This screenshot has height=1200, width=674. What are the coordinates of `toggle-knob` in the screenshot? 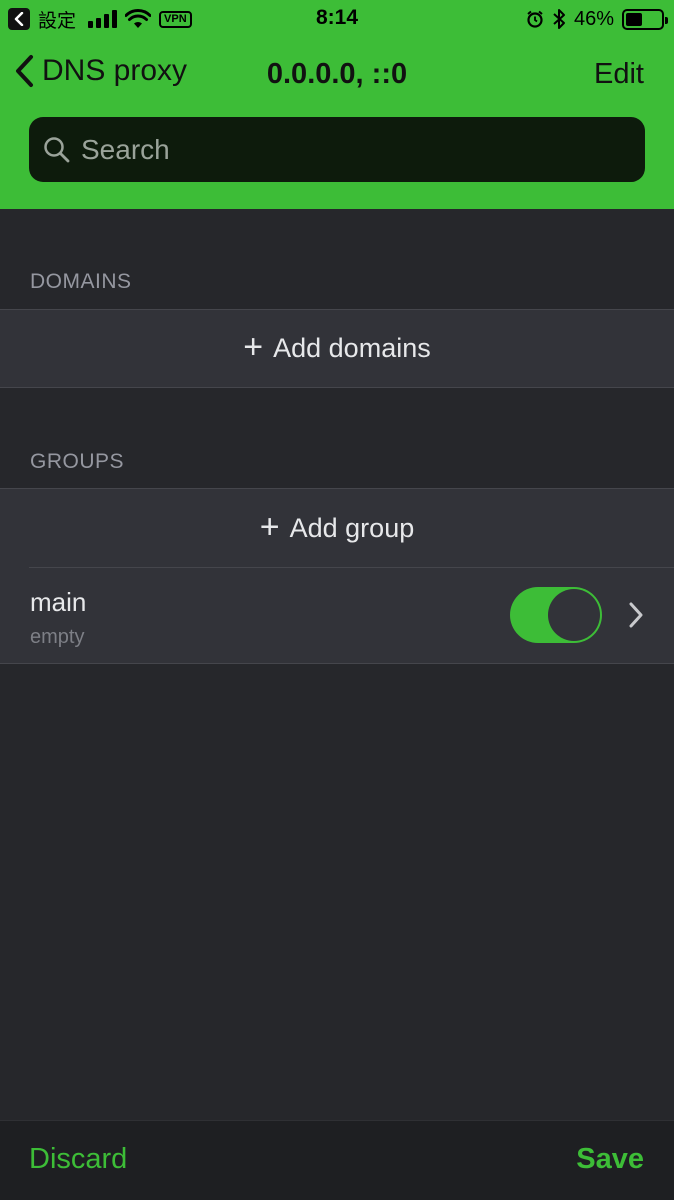 It's located at (574, 615).